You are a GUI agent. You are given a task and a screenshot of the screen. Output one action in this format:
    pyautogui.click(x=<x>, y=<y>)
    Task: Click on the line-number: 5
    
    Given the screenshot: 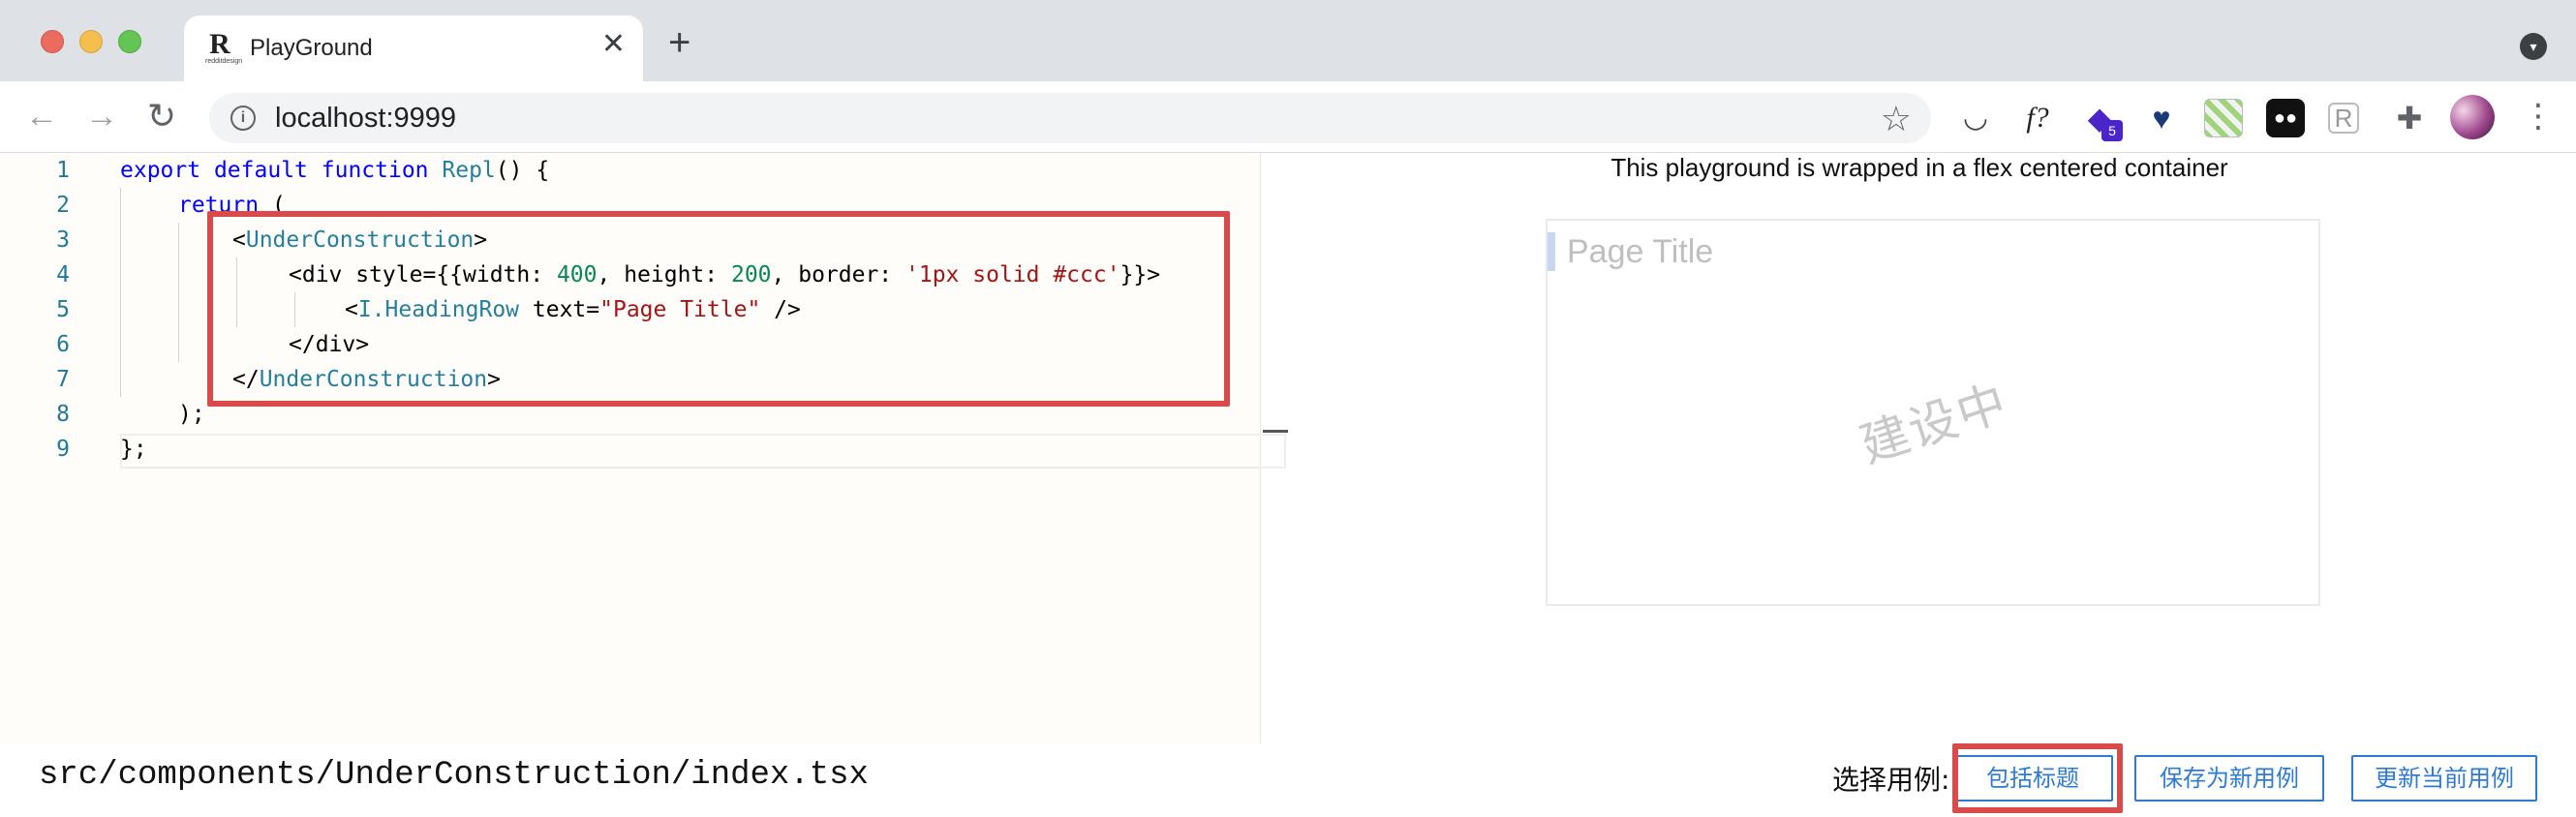 What is the action you would take?
    pyautogui.click(x=63, y=310)
    